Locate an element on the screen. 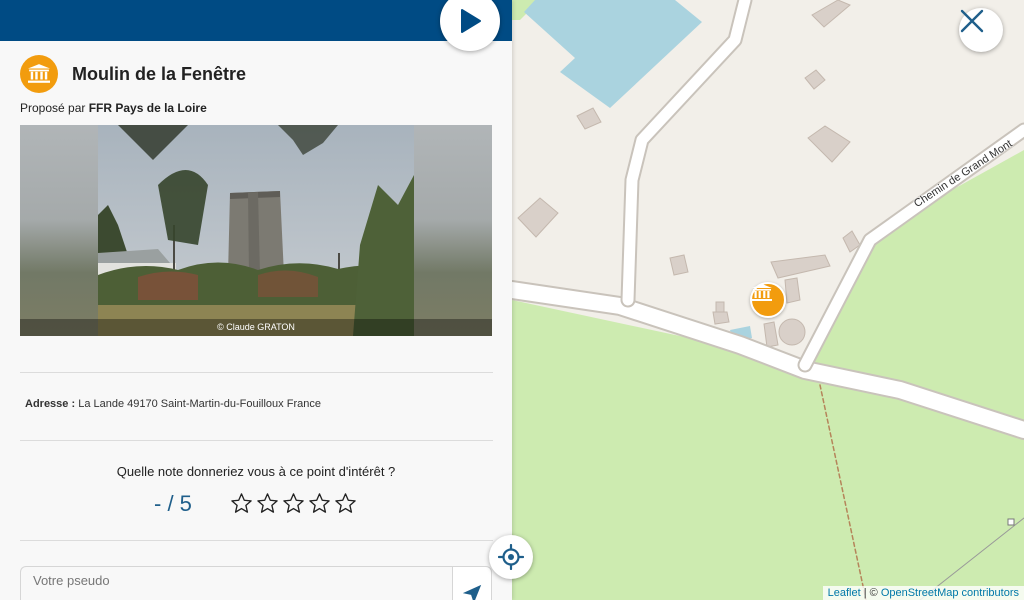 The width and height of the screenshot is (1024, 600). proposed-prefix: Proposé par is located at coordinates (53, 108).